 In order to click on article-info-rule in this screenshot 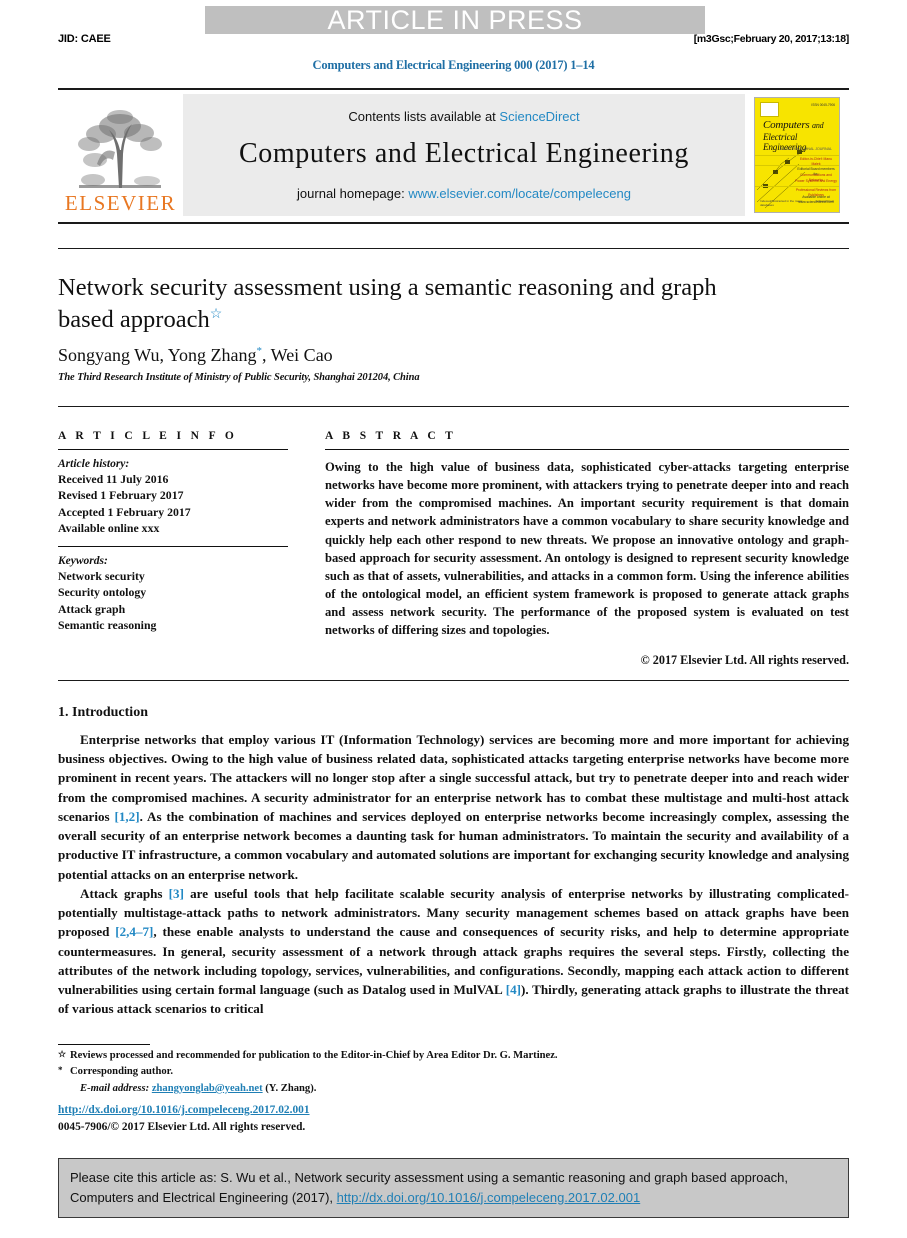, I will do `click(173, 449)`.